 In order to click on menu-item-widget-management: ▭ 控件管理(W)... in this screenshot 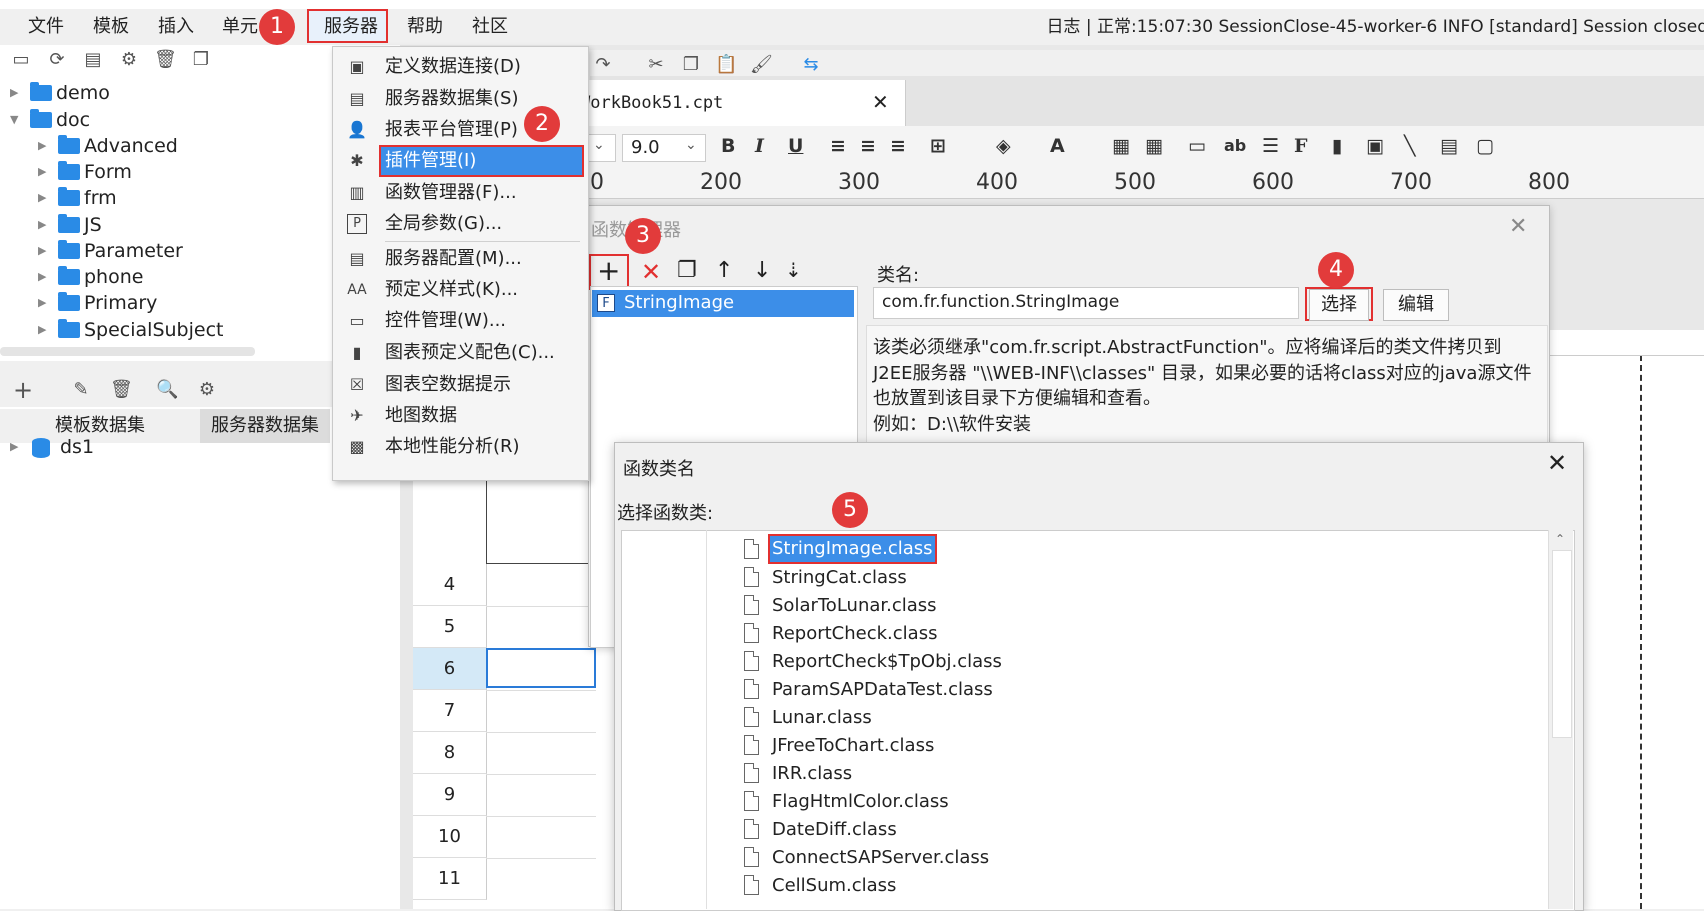, I will do `click(459, 321)`.